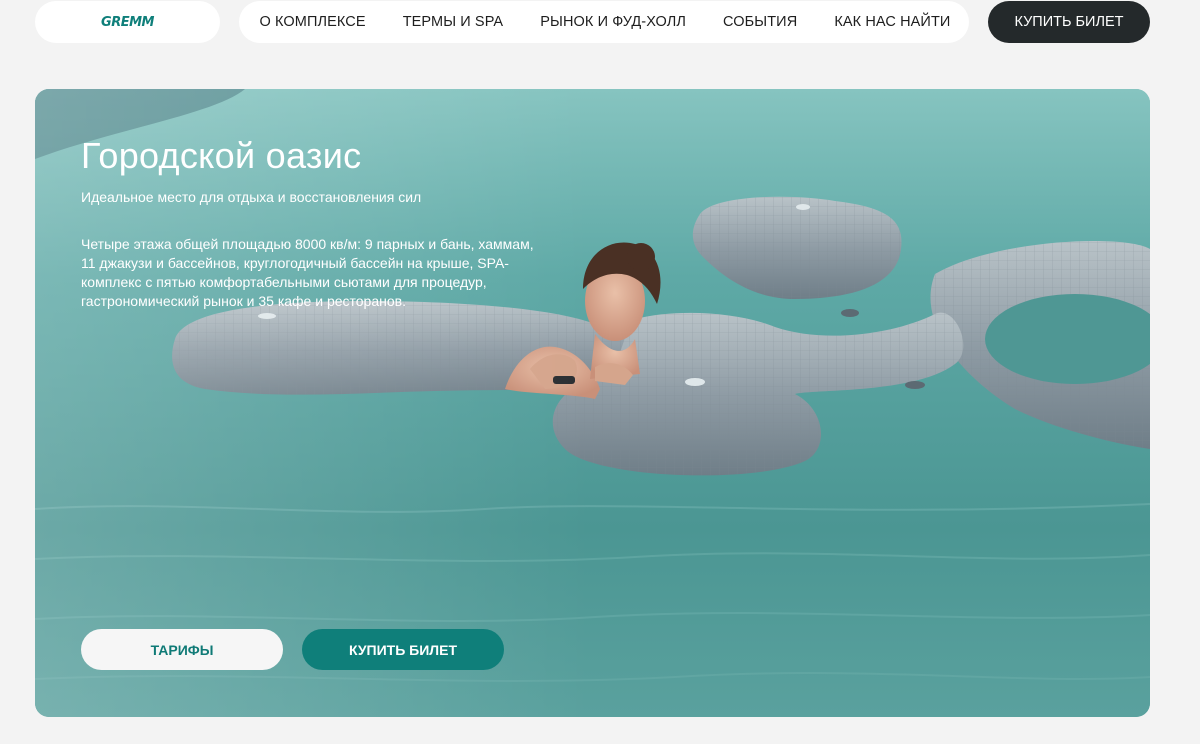 Image resolution: width=1200 pixels, height=744 pixels. Describe the element at coordinates (613, 22) in the screenshot. I see `nav-item-market: РЫНОК И ФУД-ХОЛЛ` at that location.